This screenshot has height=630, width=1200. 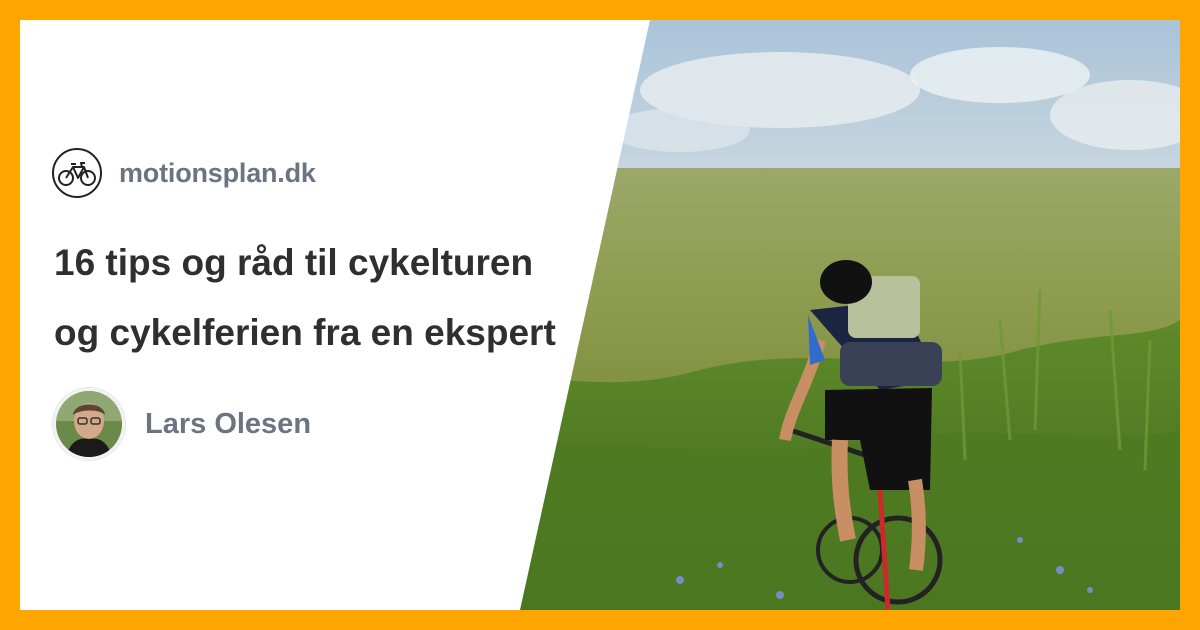 I want to click on author-info: Lars Olesen, so click(x=182, y=424).